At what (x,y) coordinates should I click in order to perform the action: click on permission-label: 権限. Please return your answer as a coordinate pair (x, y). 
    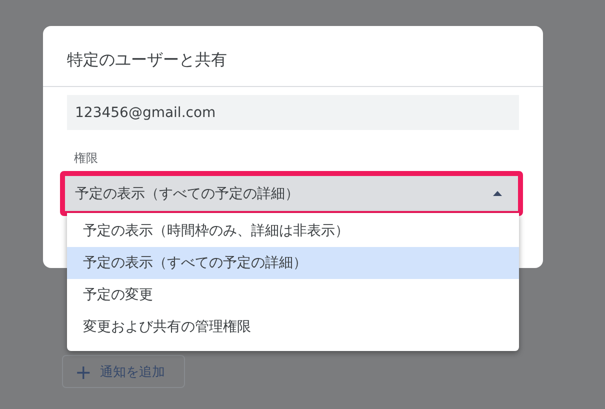
    Looking at the image, I should click on (86, 158).